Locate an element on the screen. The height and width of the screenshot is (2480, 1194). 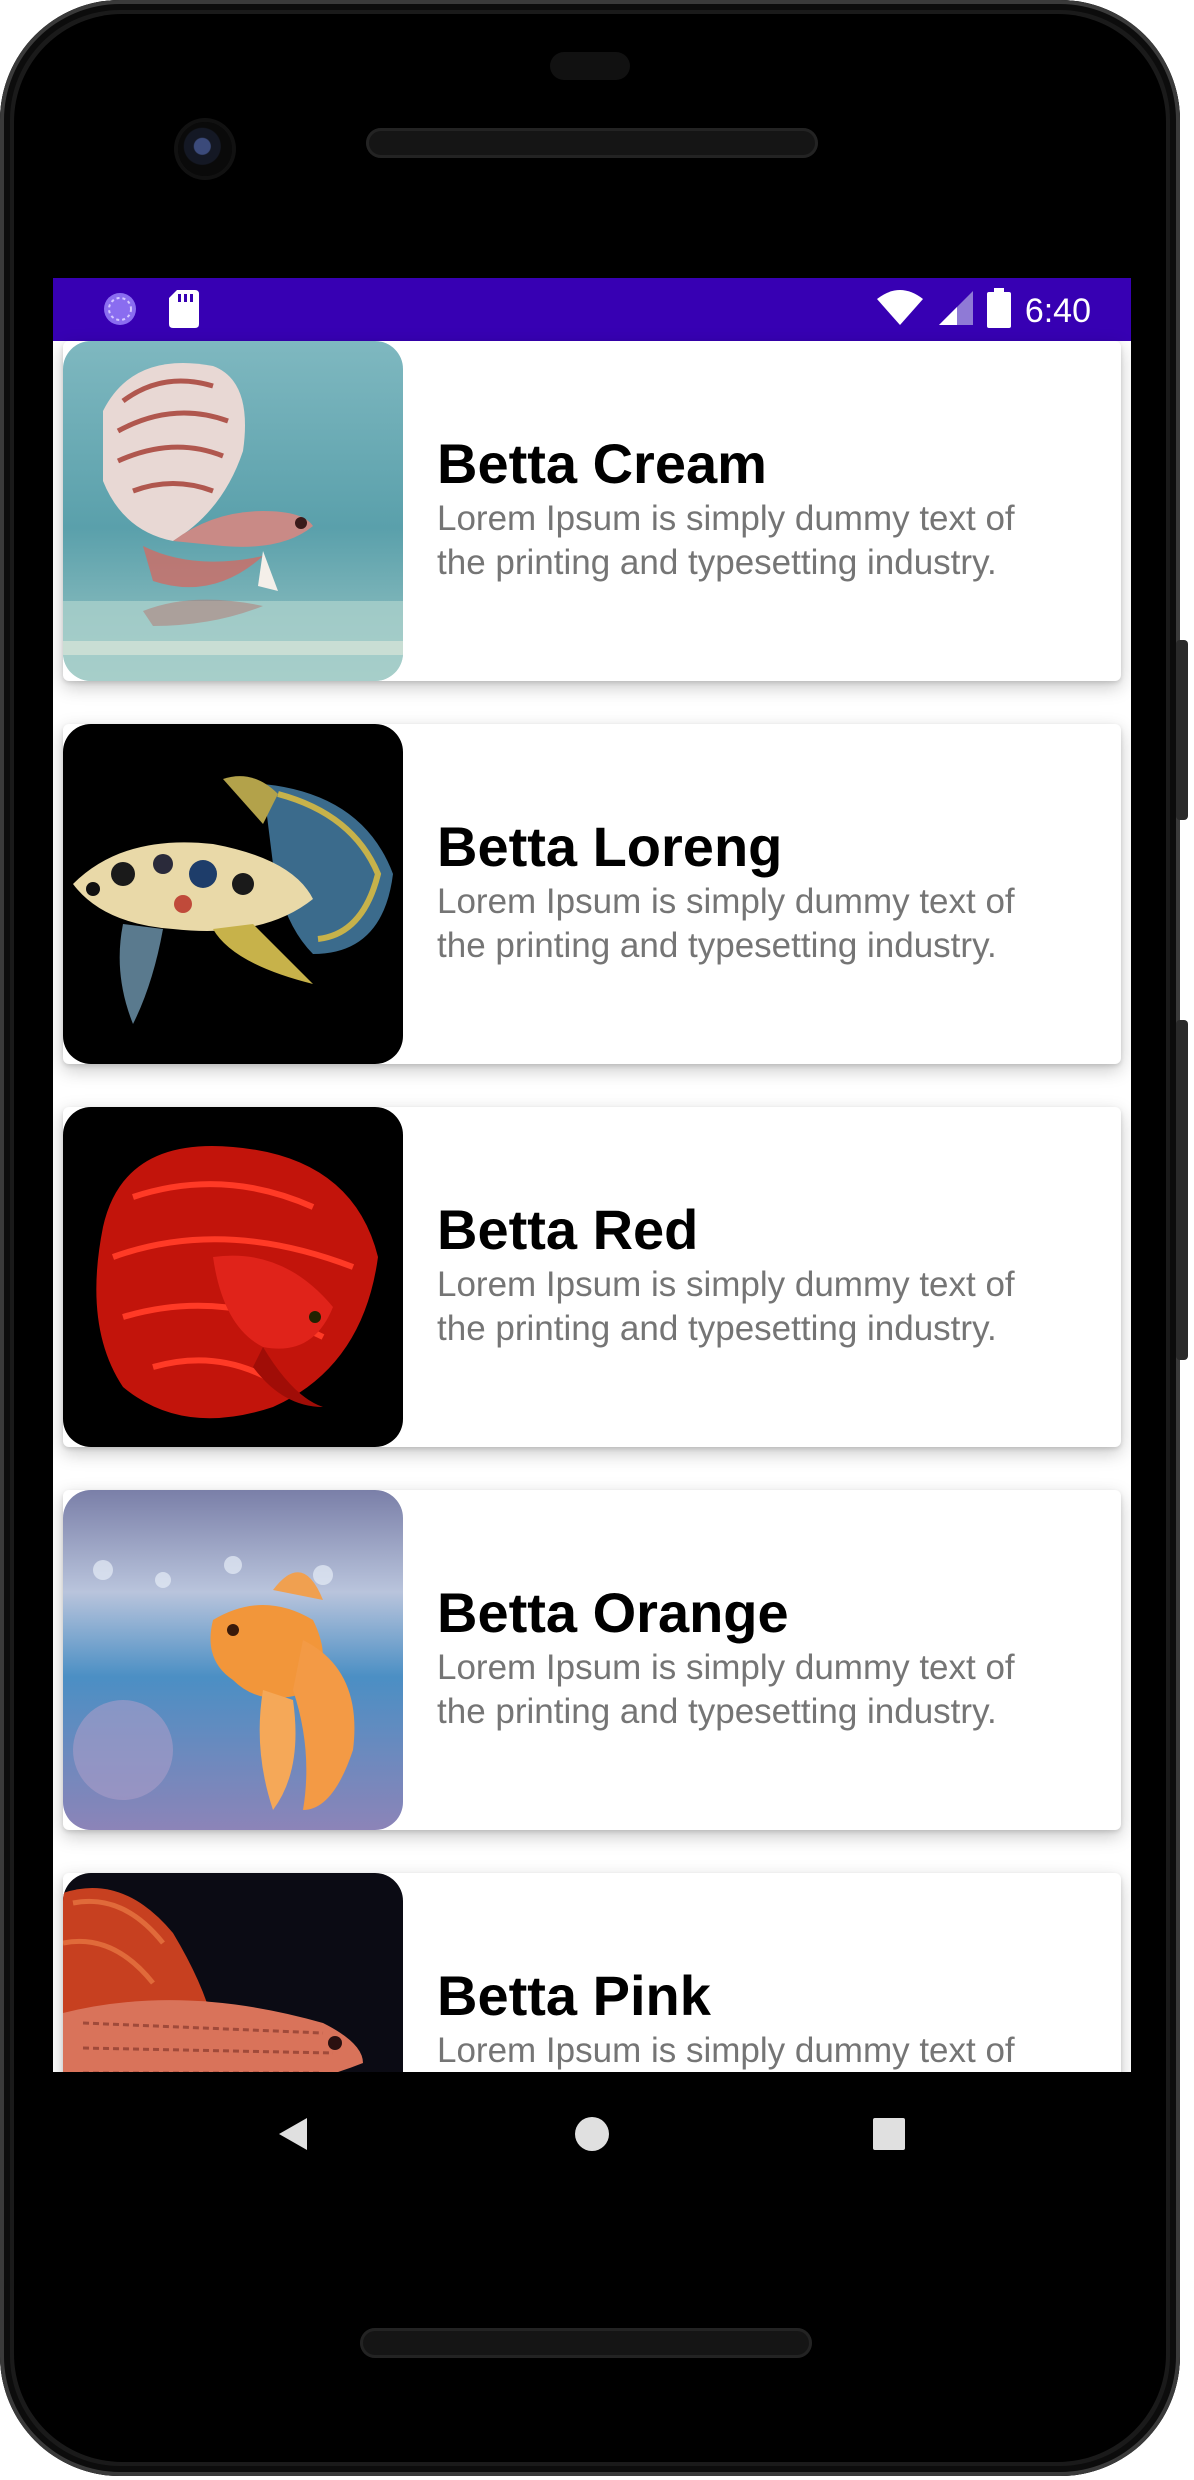
home-icon is located at coordinates (592, 2134).